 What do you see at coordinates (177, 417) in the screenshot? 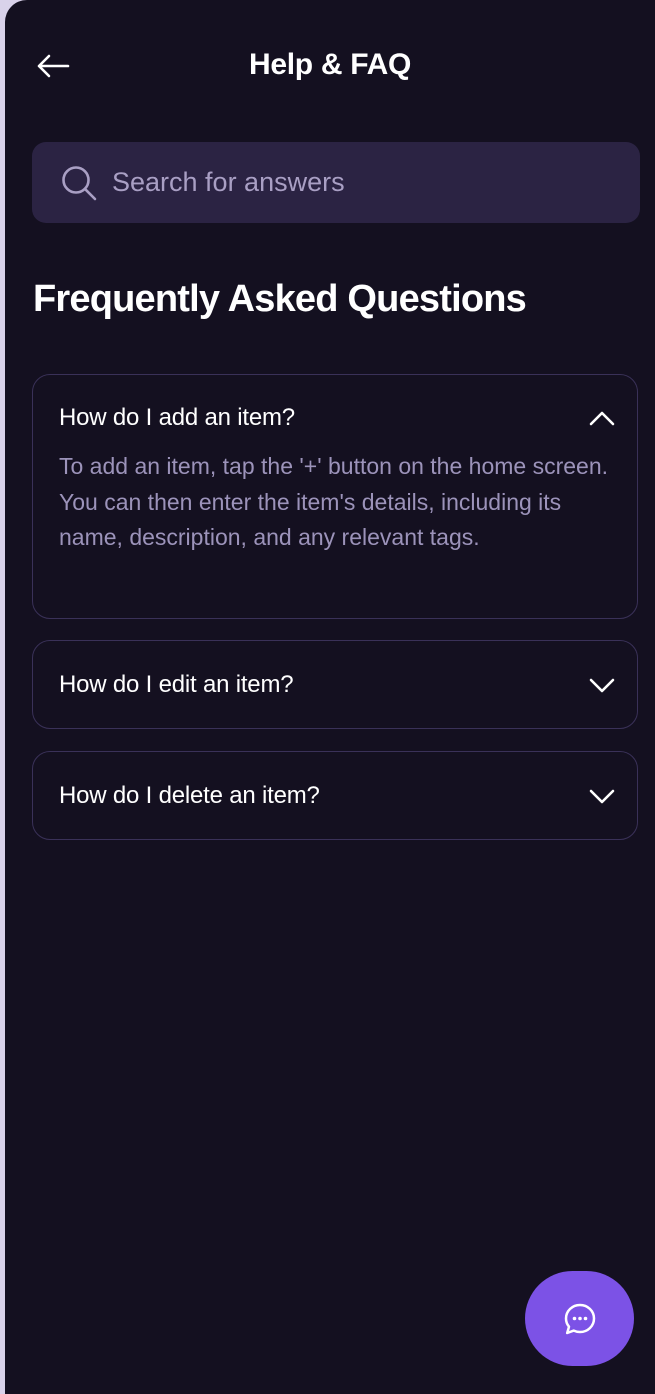
I see `faq-question: How do I add an item?` at bounding box center [177, 417].